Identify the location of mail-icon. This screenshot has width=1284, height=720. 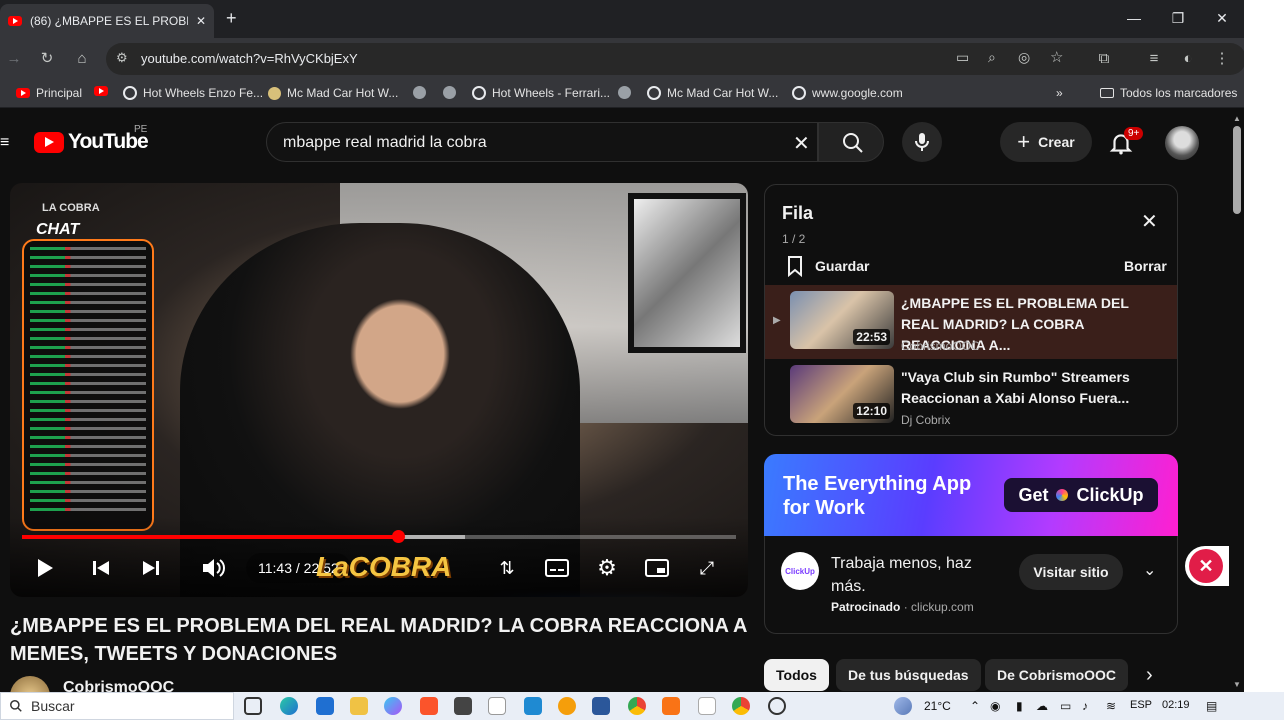
(325, 706).